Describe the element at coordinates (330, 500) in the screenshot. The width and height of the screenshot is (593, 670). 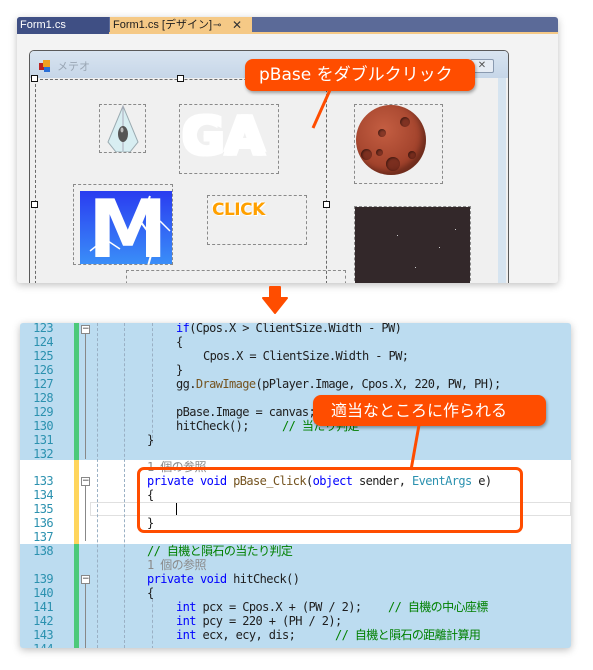
I see `new-method-highlight-box` at that location.